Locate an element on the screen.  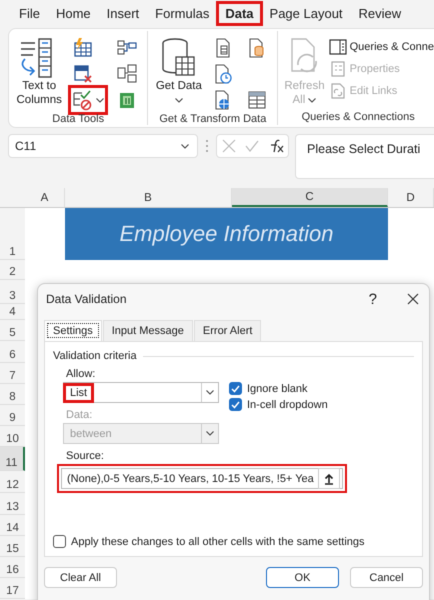
row-header: 5 is located at coordinates (12, 330).